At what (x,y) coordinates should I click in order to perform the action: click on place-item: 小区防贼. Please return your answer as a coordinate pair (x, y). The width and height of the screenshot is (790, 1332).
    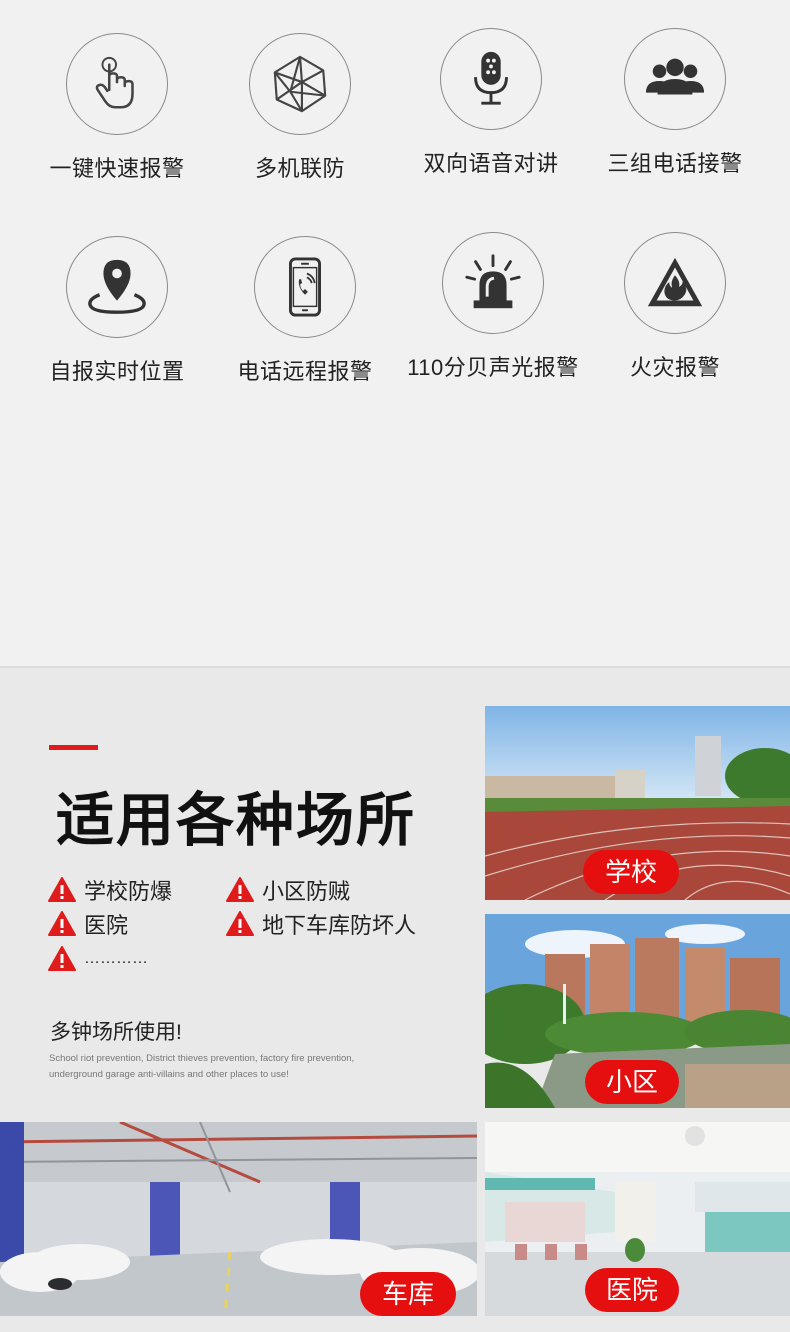
    Looking at the image, I should click on (288, 890).